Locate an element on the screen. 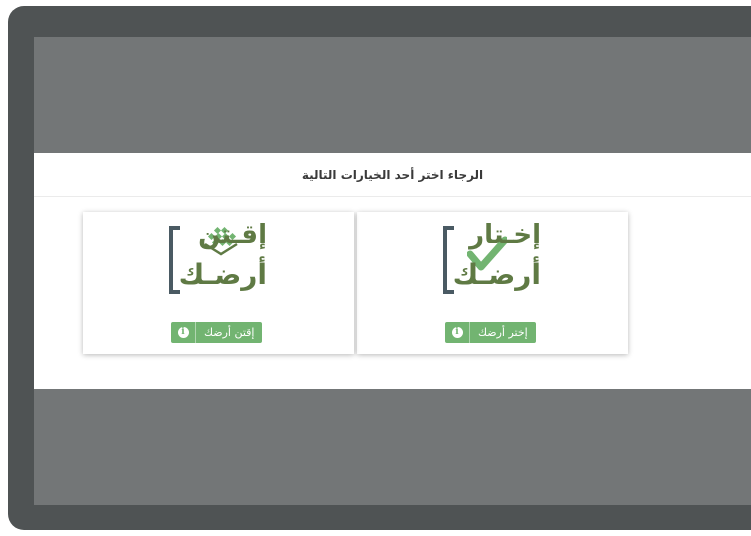 This screenshot has height=536, width=751. option-card-acquire-land: إقـتن أرضـك i إقتن أرضك is located at coordinates (218, 283).